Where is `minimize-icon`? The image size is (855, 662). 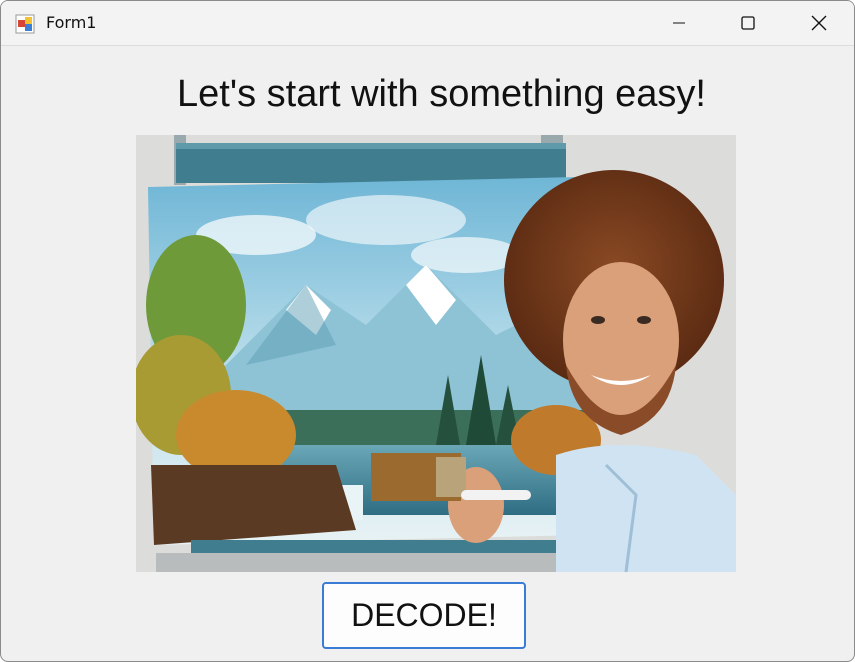 minimize-icon is located at coordinates (679, 23).